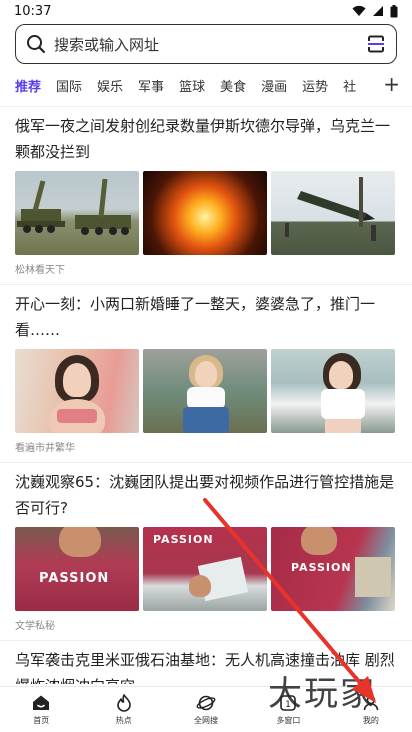 The image size is (412, 732). What do you see at coordinates (349, 85) in the screenshot?
I see `tab-society: 社` at bounding box center [349, 85].